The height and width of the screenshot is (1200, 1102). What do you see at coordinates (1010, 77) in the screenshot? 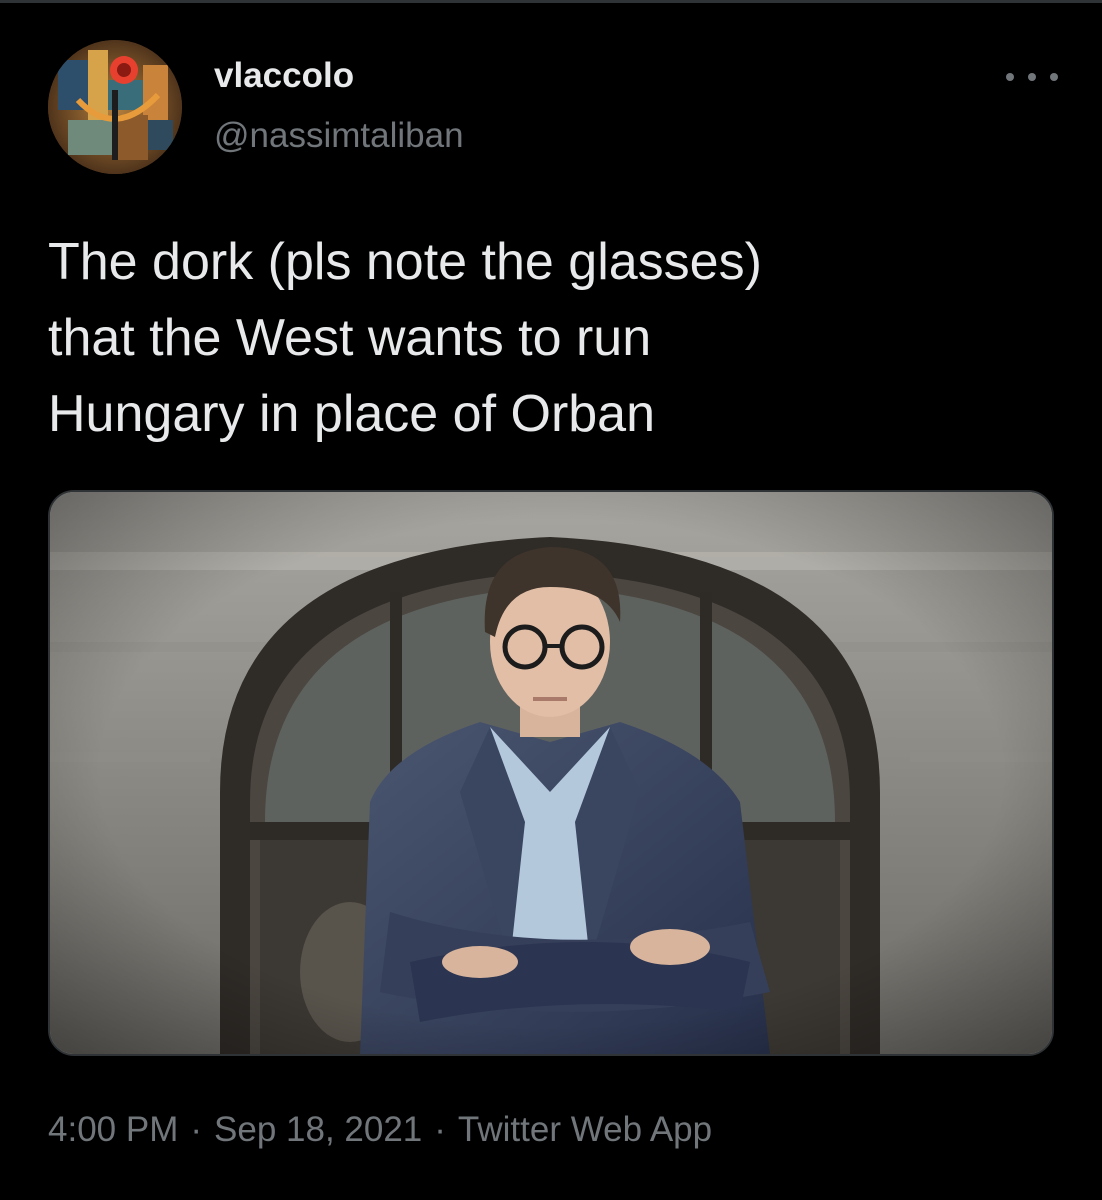
I see `more-horizontal-icon` at bounding box center [1010, 77].